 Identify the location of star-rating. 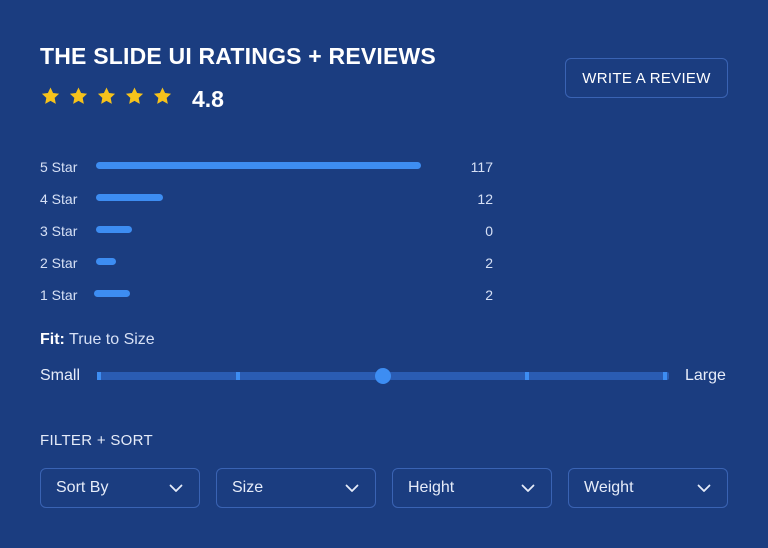
(110, 96).